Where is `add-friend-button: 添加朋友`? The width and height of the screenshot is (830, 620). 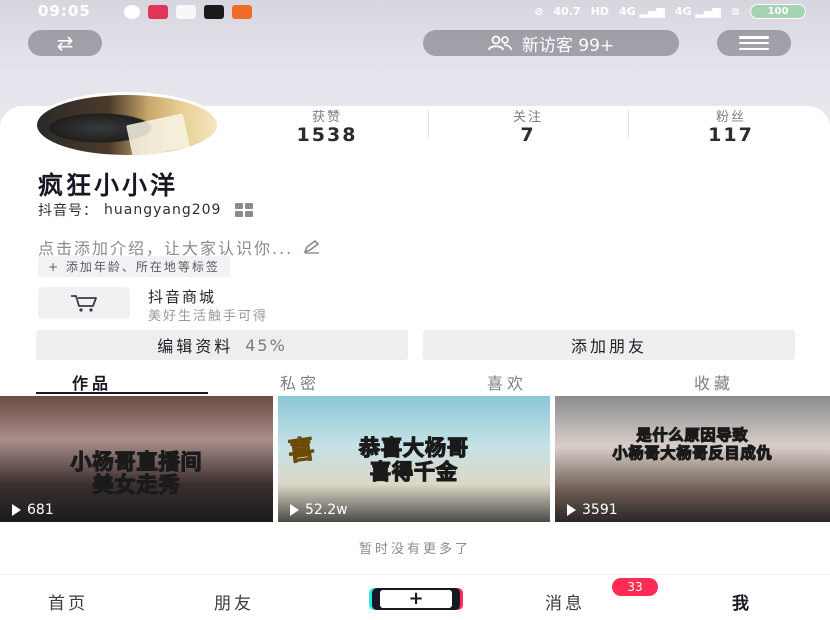 add-friend-button: 添加朋友 is located at coordinates (609, 345).